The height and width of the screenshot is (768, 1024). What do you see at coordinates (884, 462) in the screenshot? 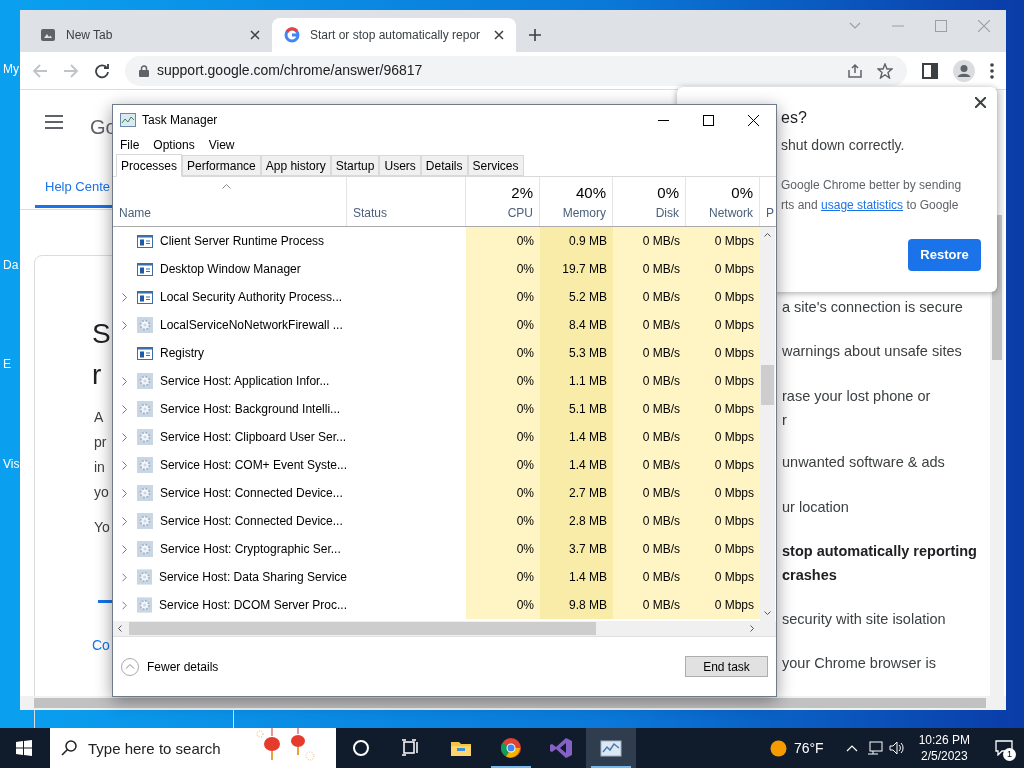
I see `article-link: unwanted software & ads` at bounding box center [884, 462].